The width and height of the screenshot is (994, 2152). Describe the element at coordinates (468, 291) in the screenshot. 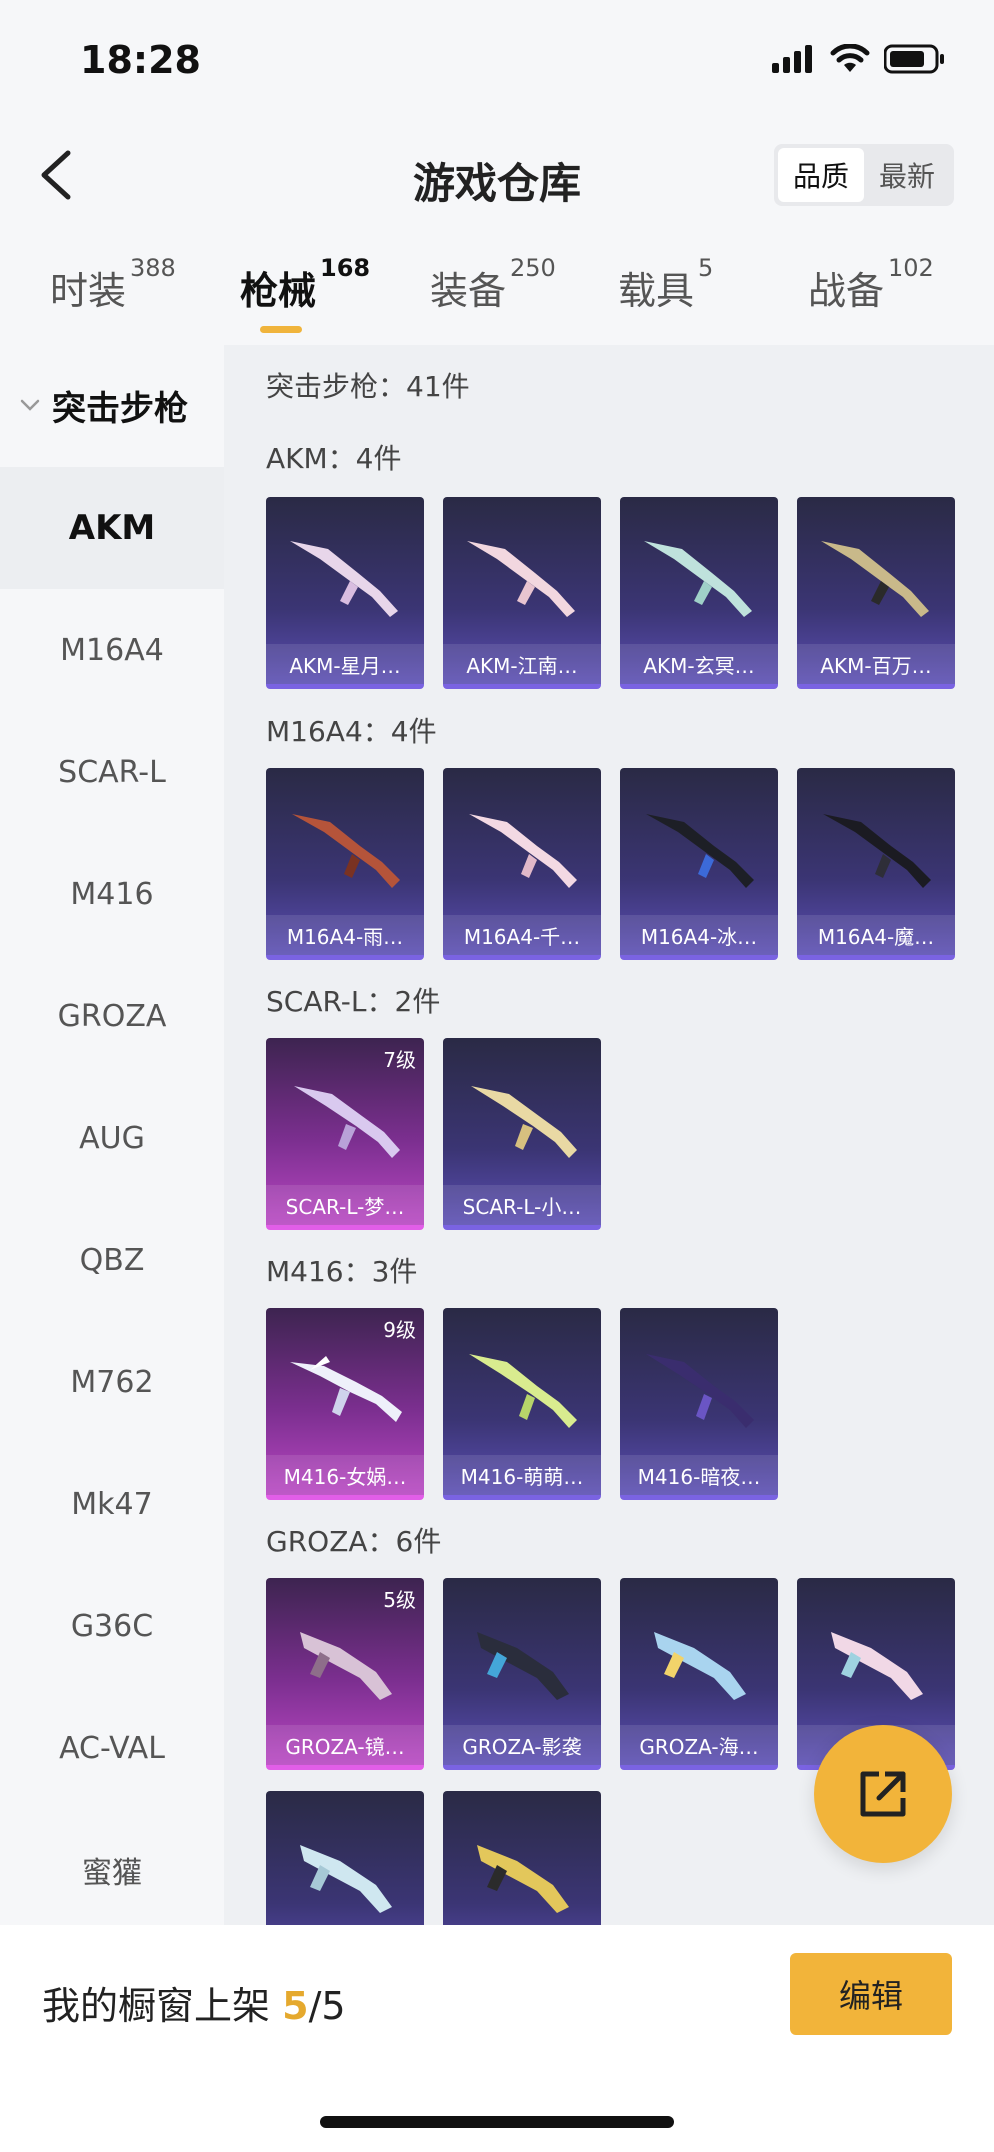

I see `tab-label: 装备` at that location.